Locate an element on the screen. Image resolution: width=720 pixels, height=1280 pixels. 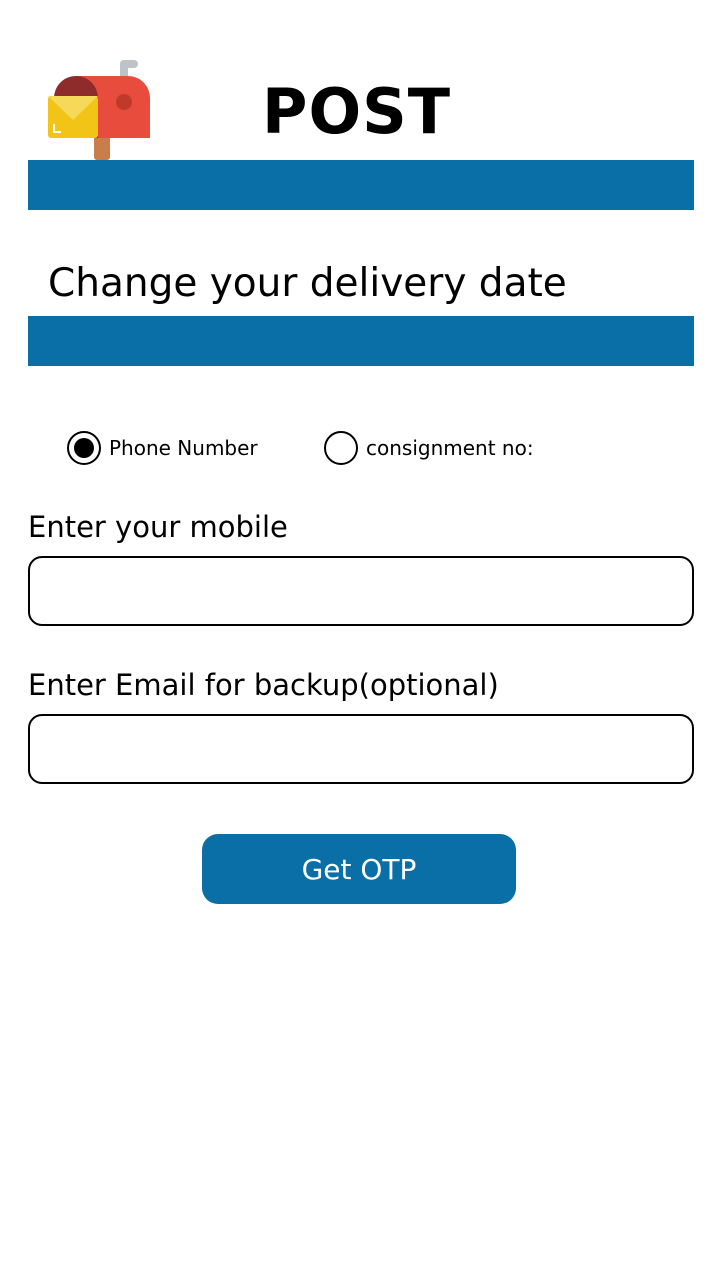
brand-title: POST is located at coordinates (357, 111).